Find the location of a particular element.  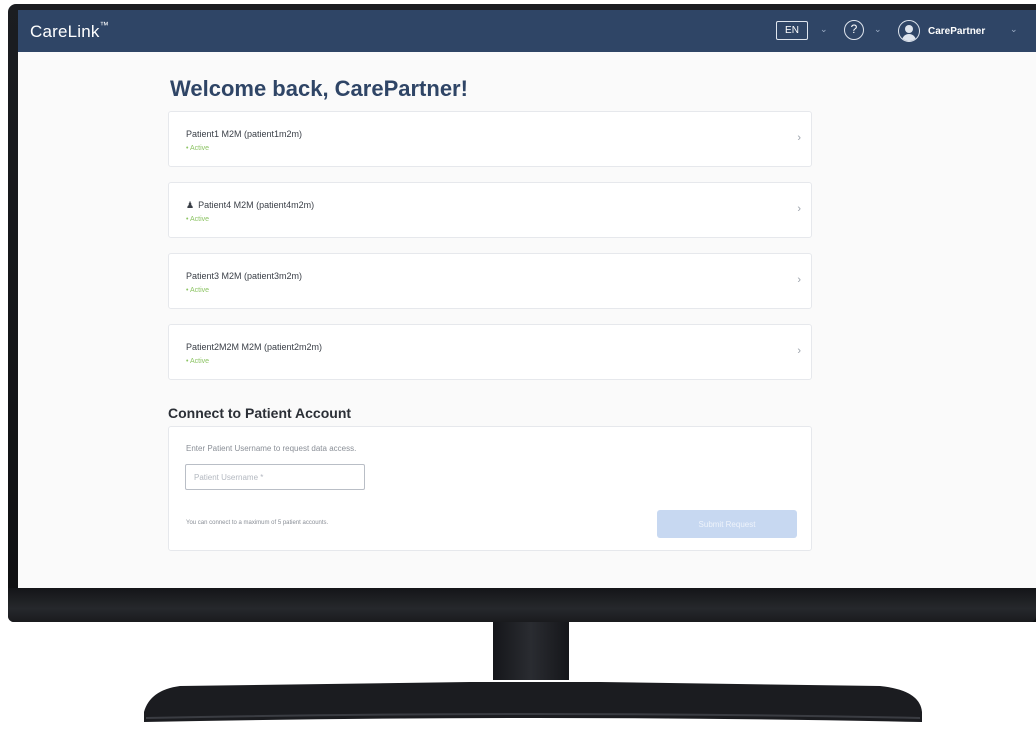

user-avatar-icon is located at coordinates (909, 31).